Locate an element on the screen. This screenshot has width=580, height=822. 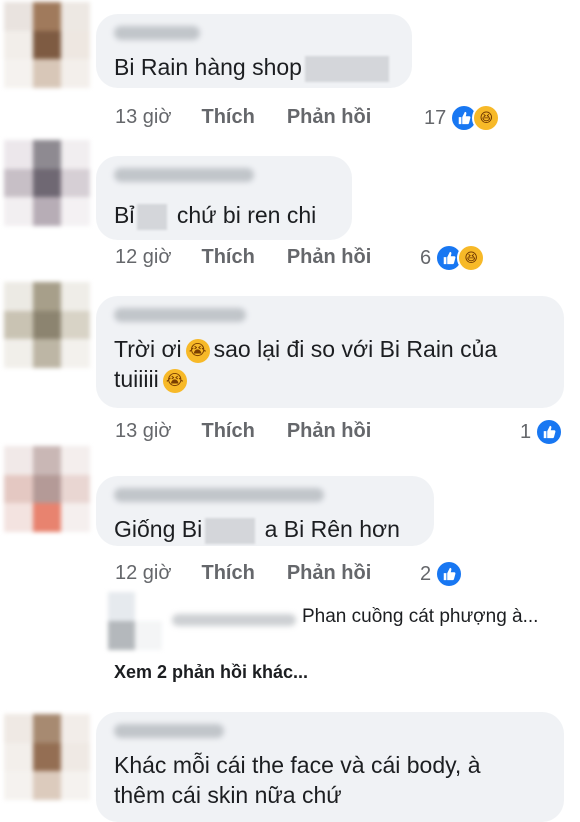
reaction-summary: 6 😆 is located at coordinates (453, 258).